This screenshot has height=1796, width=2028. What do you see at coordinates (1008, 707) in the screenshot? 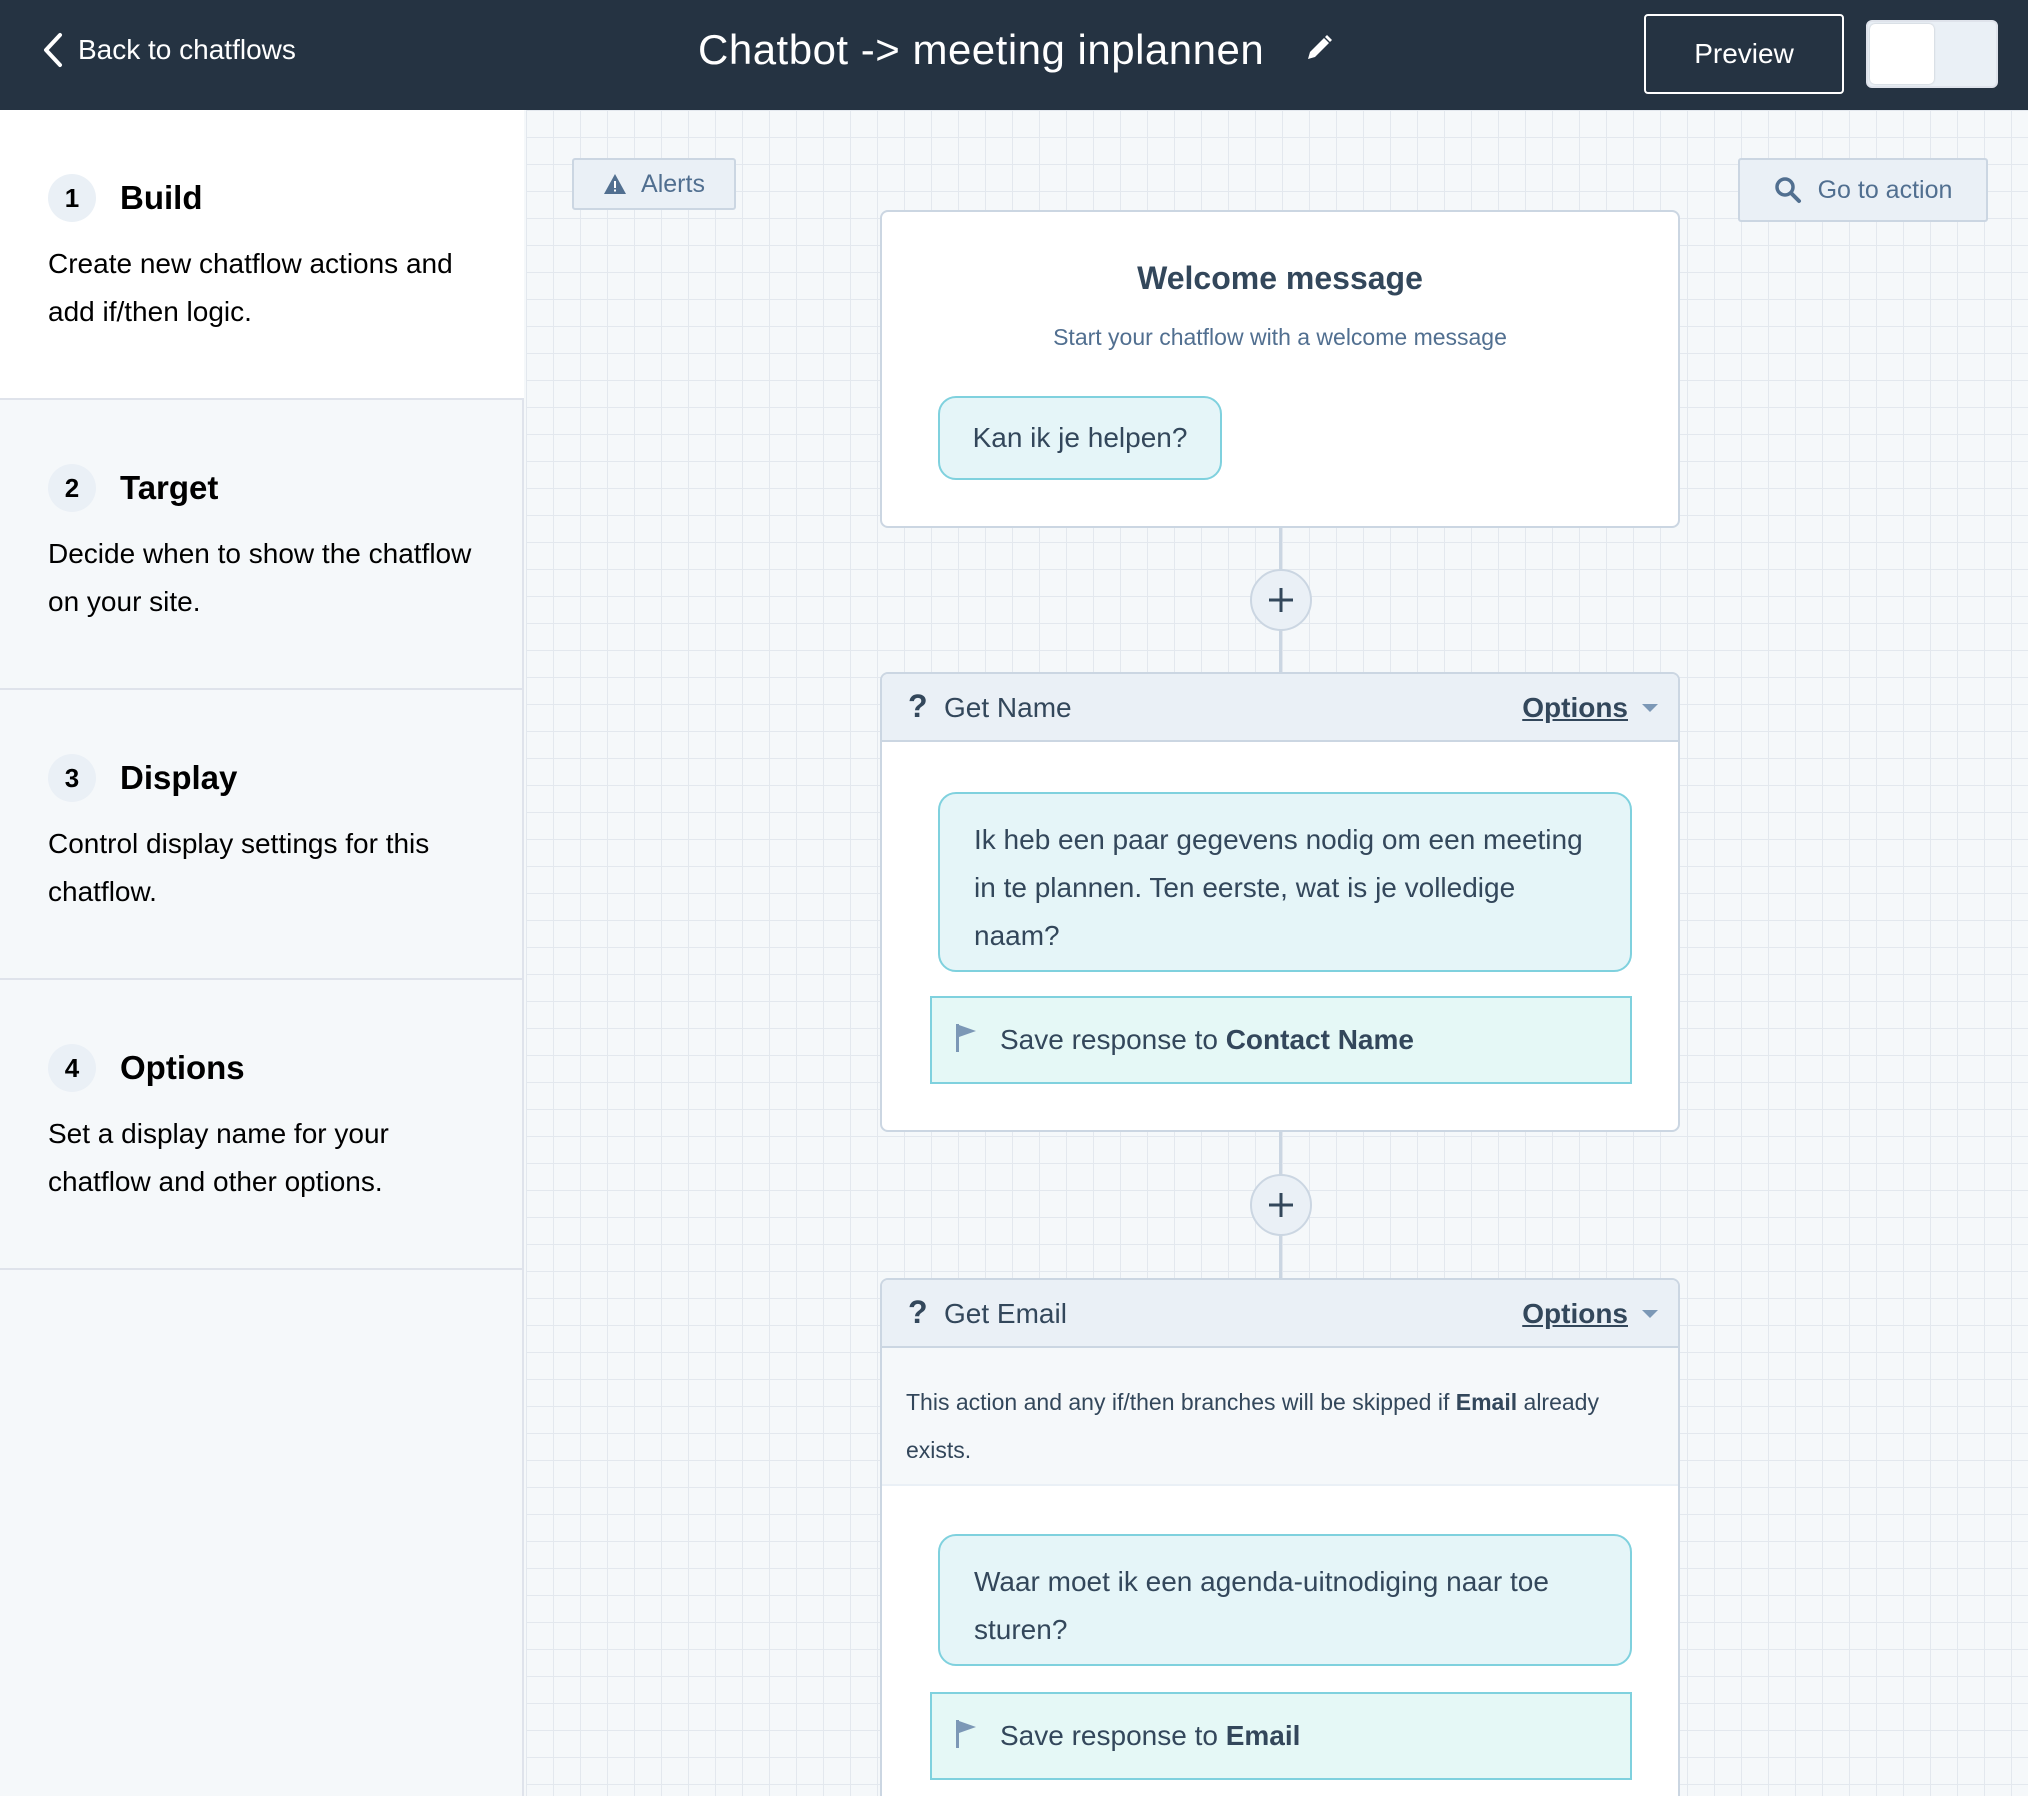
I see `action-name: Get Name` at bounding box center [1008, 707].